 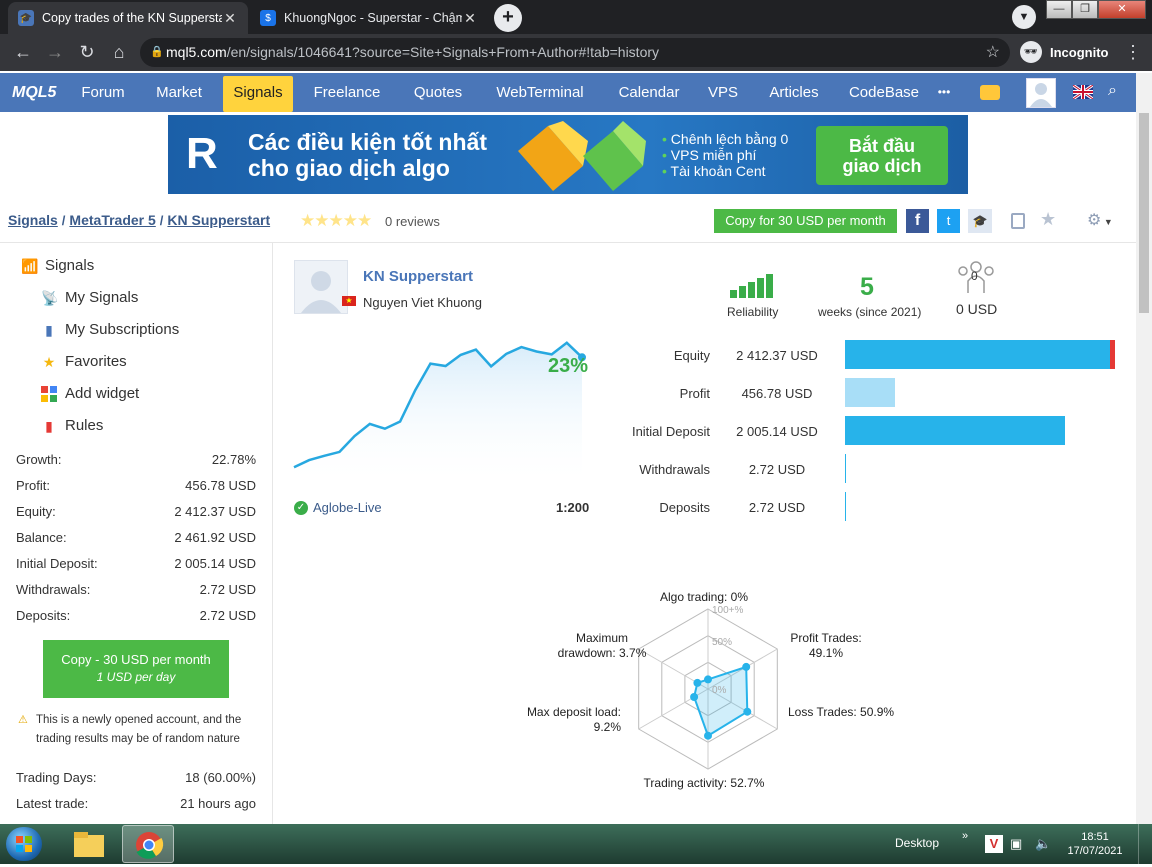 I want to click on warning-icon: ⚠, so click(x=23, y=720).